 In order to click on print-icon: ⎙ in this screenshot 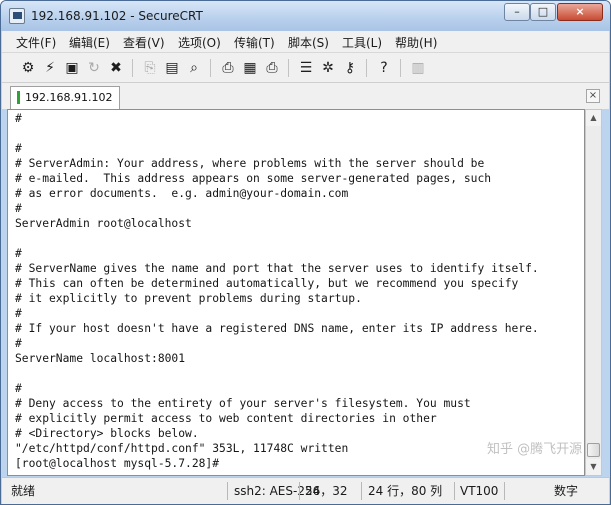, I will do `click(272, 68)`.